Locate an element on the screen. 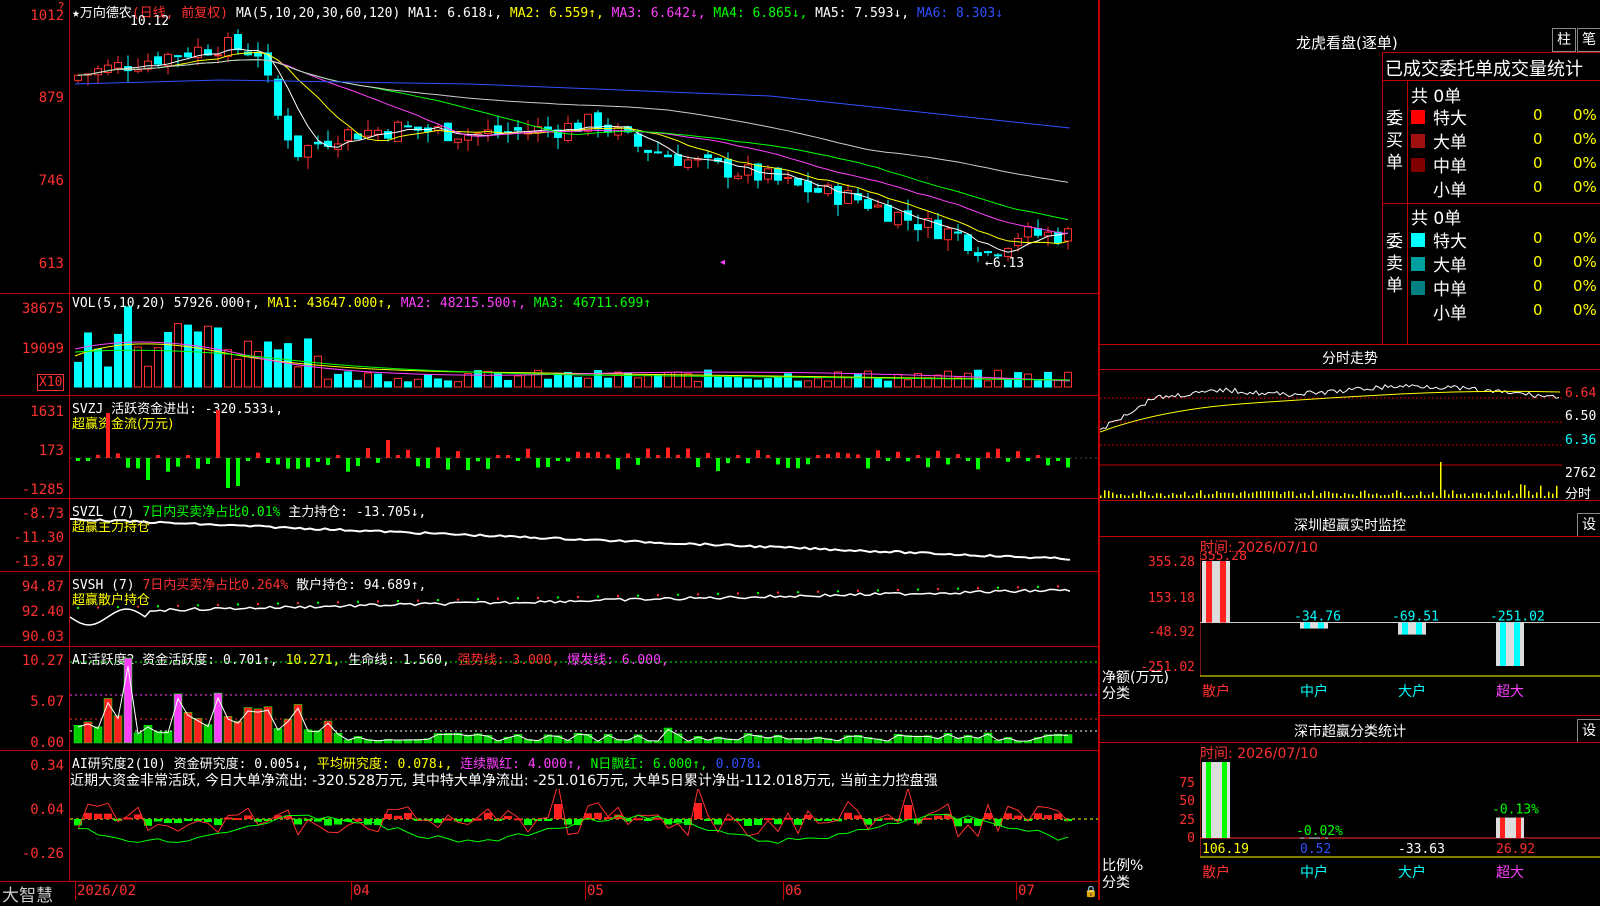 This screenshot has height=906, width=1600. intraday-panel: 分时走势 6.64 6.50 6.36 2762 分时 is located at coordinates (1350, 427).